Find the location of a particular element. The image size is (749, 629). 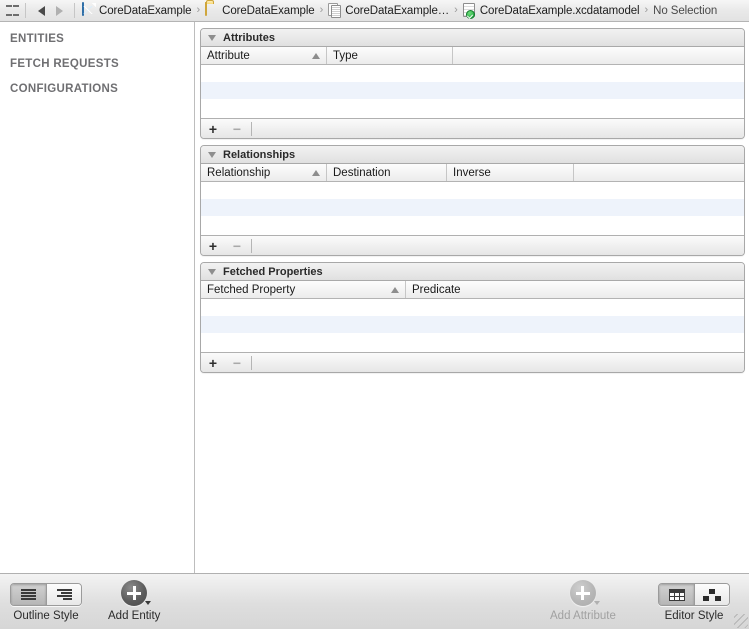

sidebar-item-configurations: CONFIGURATIONS is located at coordinates (97, 89).